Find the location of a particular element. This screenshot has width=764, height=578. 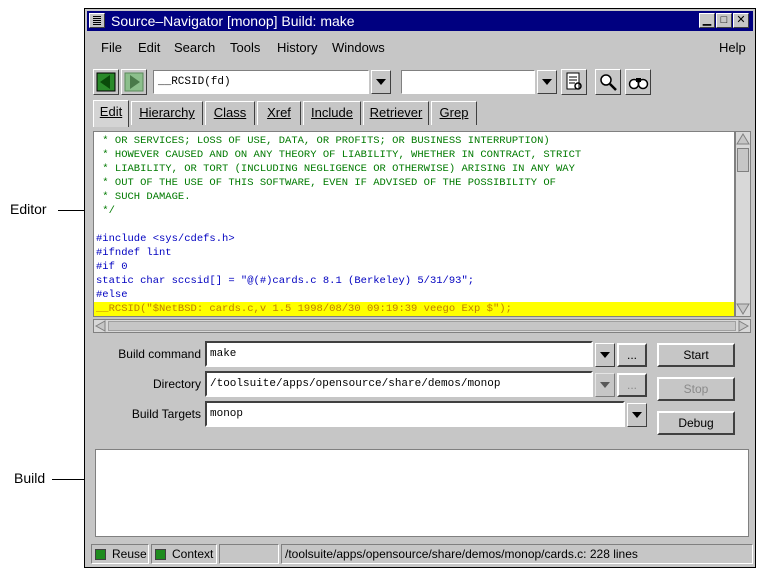

editor-line: #if 0 is located at coordinates (112, 267).